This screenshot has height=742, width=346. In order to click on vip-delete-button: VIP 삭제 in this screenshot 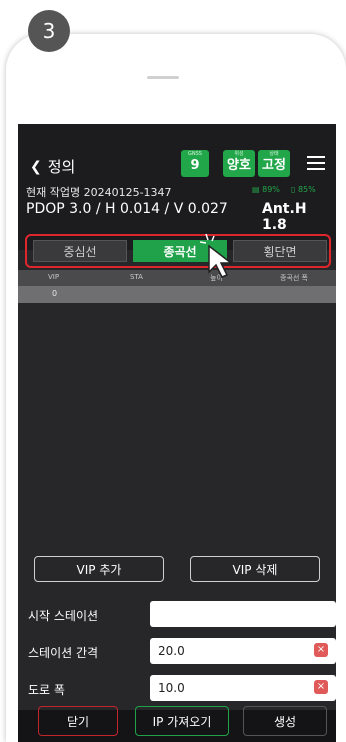, I will do `click(255, 569)`.